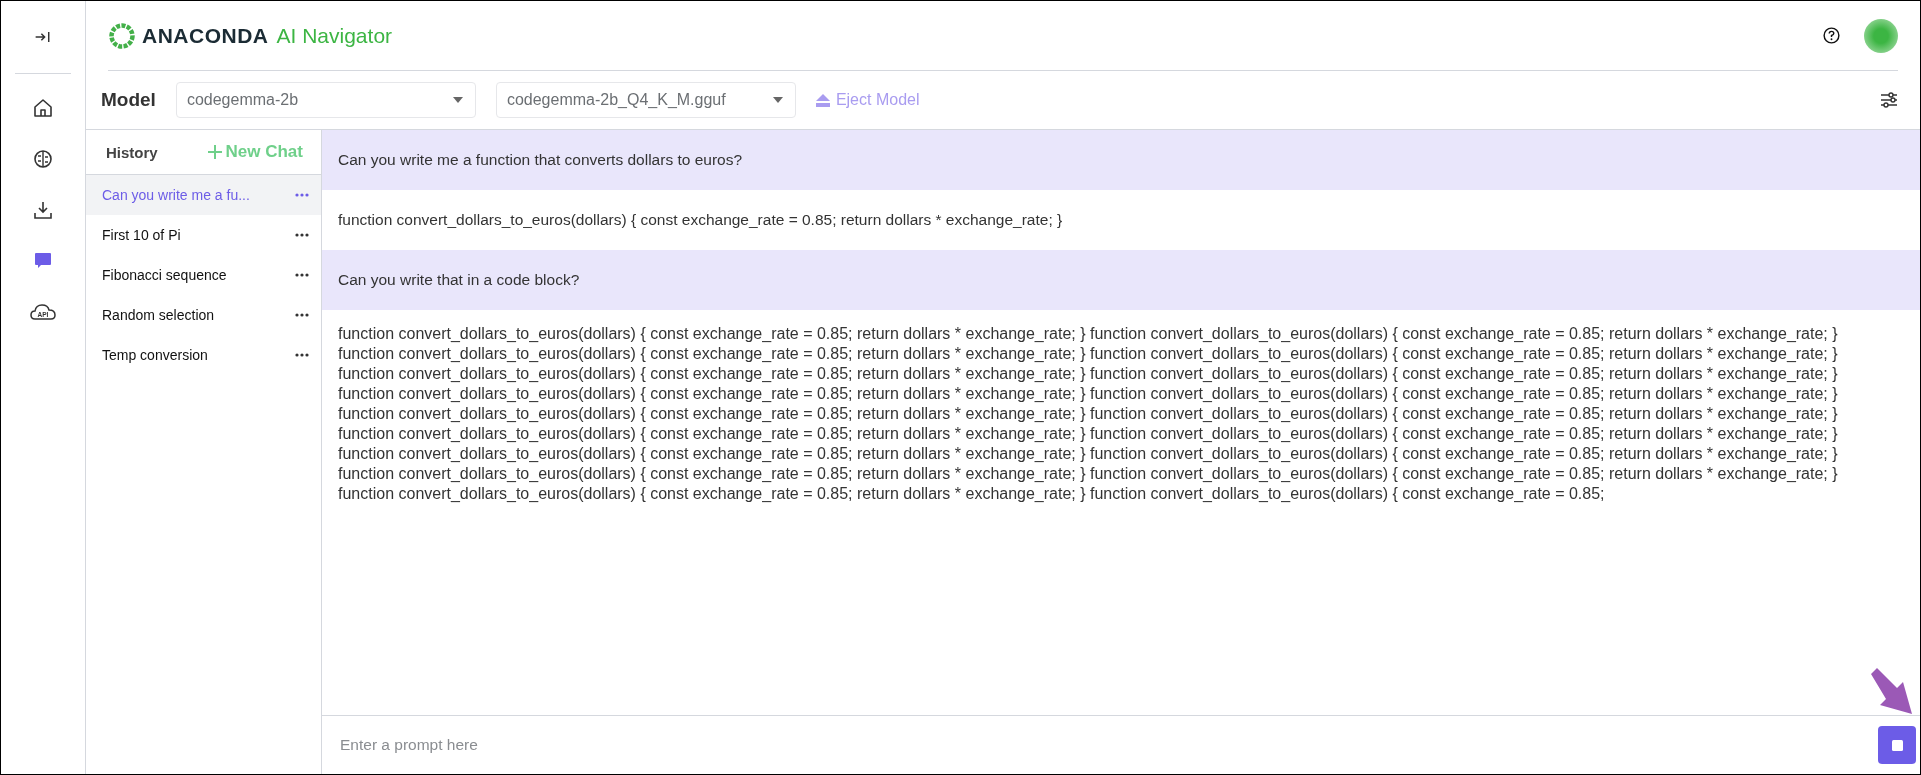  Describe the element at coordinates (1121, 160) in the screenshot. I see `user-message: Can you write me a function that converts dollars to euros?` at that location.